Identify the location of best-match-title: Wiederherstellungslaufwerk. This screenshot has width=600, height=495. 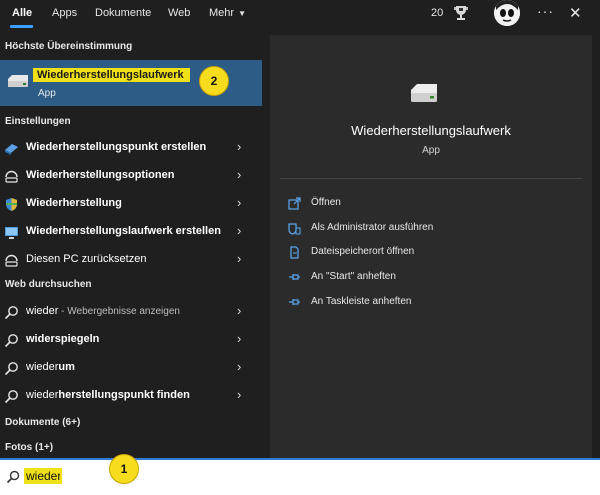
(111, 75).